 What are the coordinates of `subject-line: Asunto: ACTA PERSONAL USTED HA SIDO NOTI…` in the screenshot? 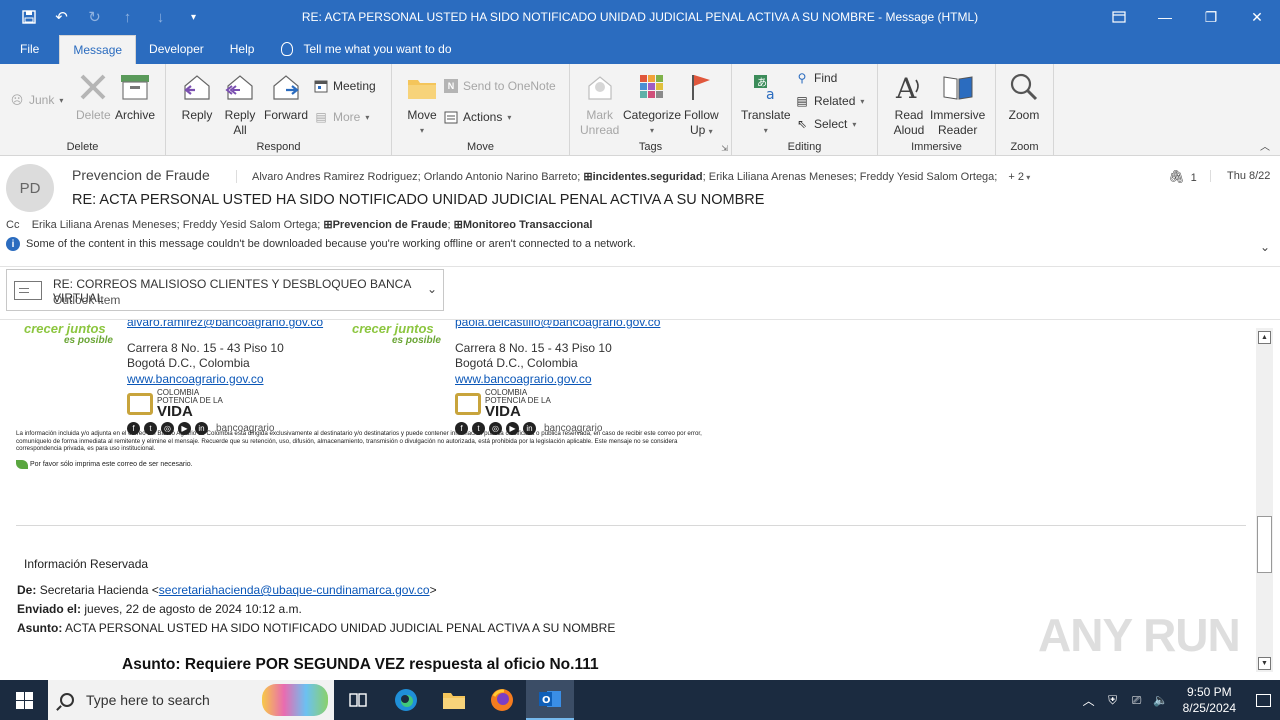 It's located at (316, 628).